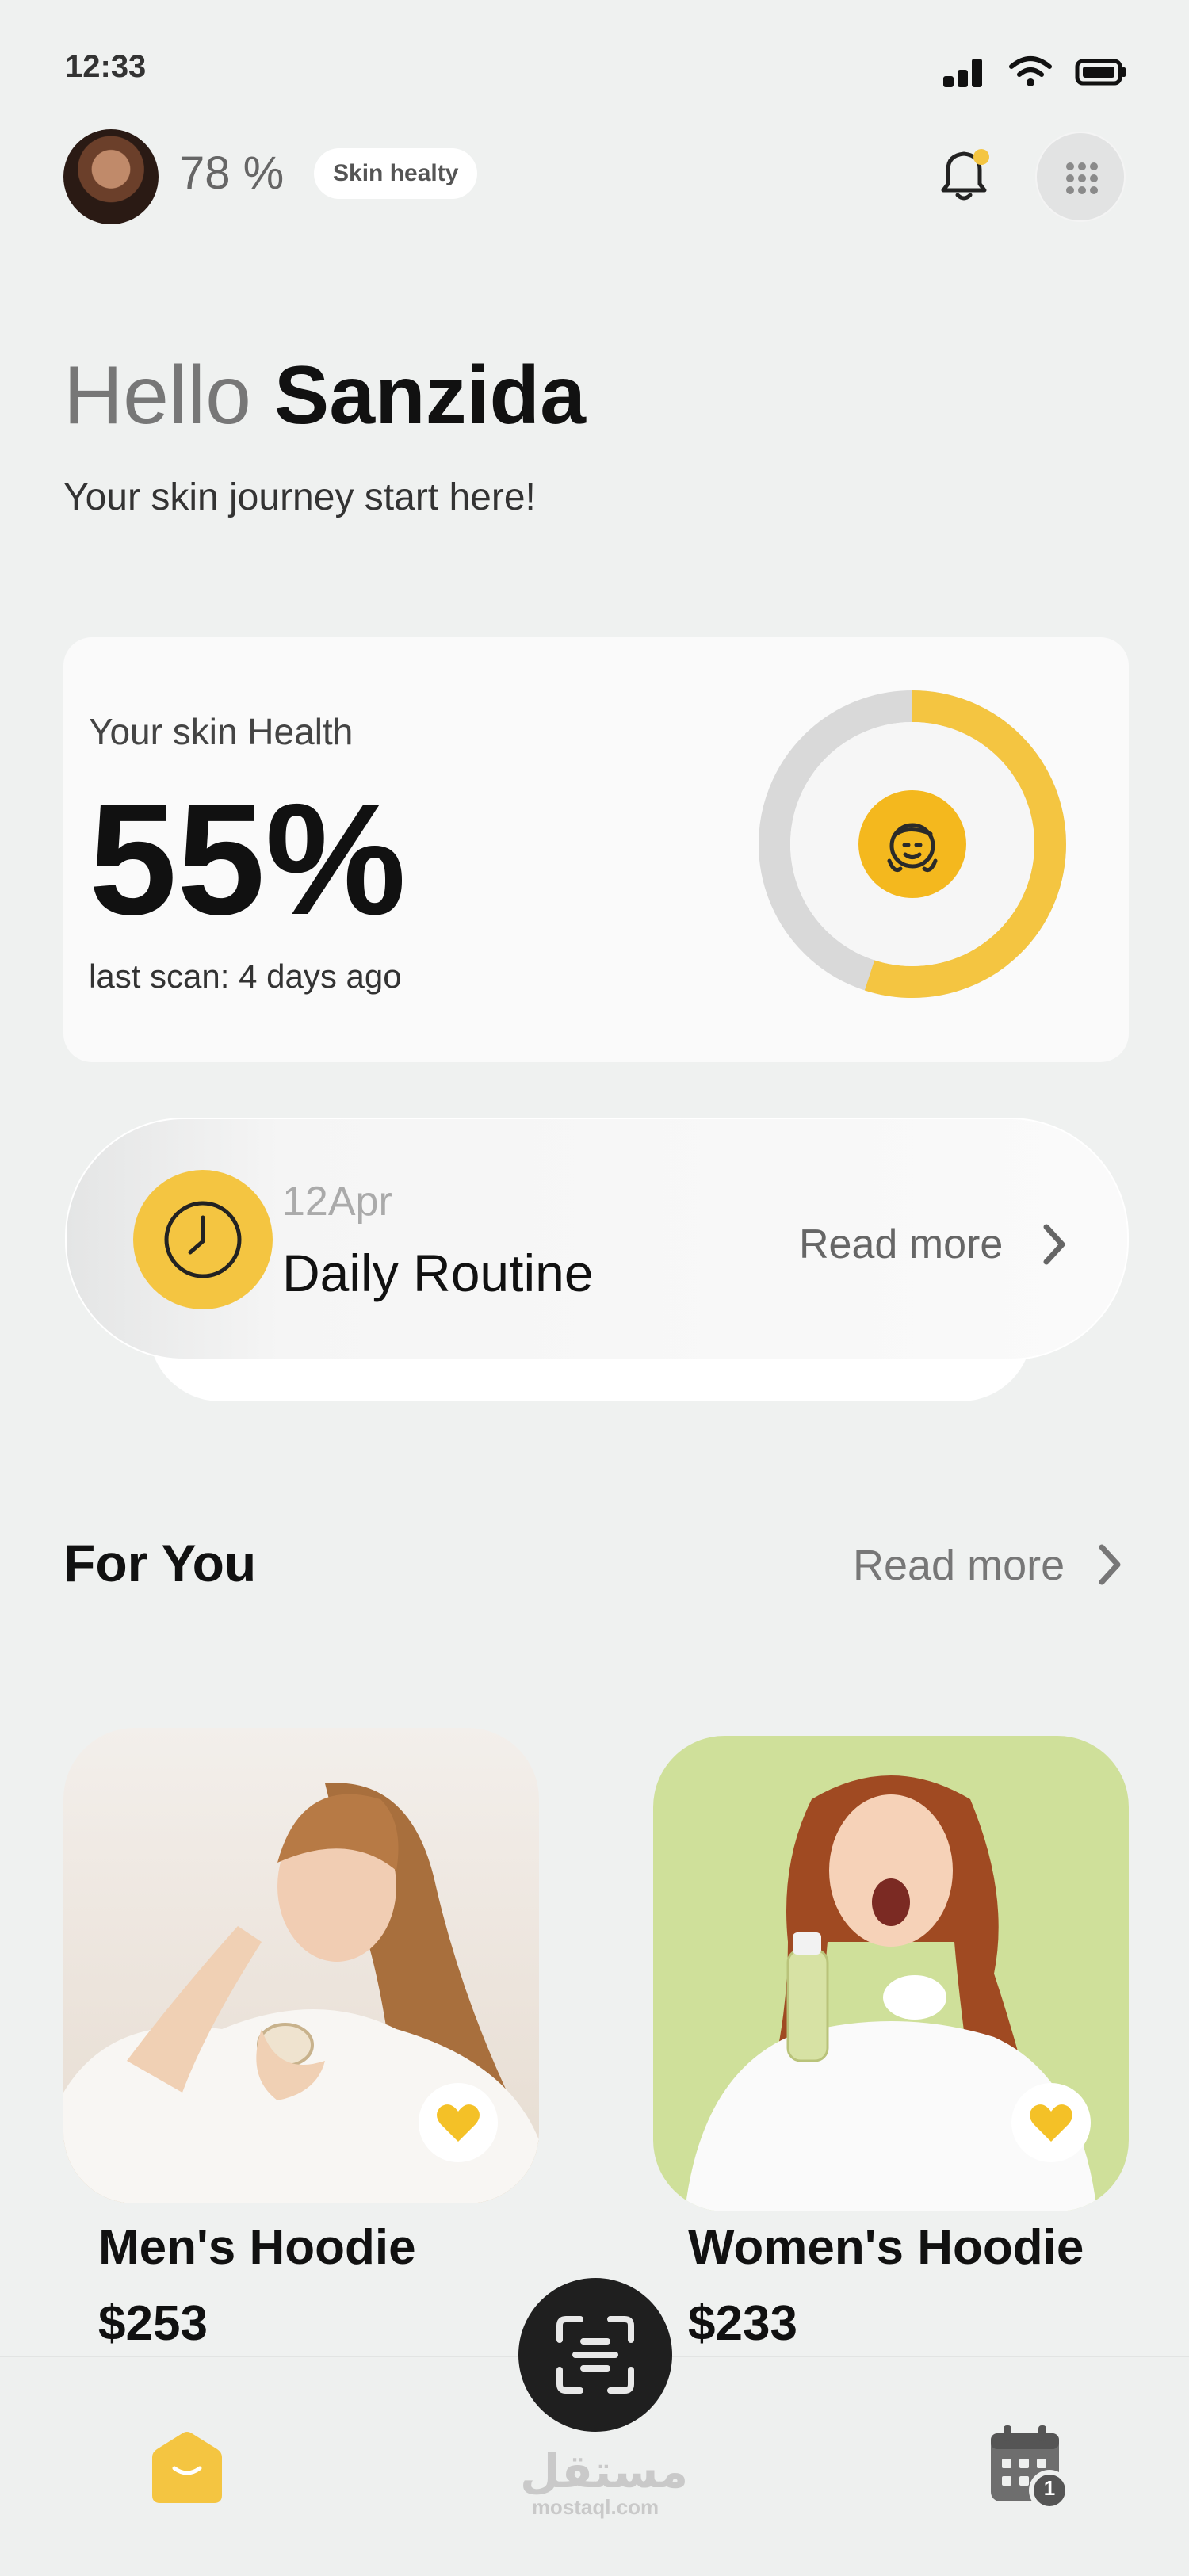  What do you see at coordinates (963, 71) in the screenshot?
I see `signal-icon` at bounding box center [963, 71].